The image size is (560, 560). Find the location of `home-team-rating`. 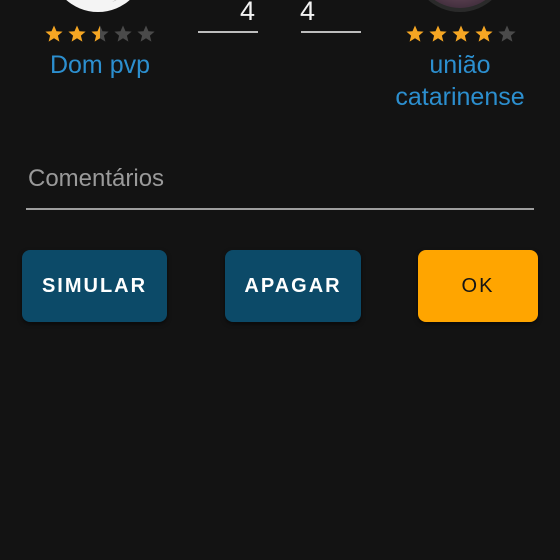

home-team-rating is located at coordinates (100, 34).